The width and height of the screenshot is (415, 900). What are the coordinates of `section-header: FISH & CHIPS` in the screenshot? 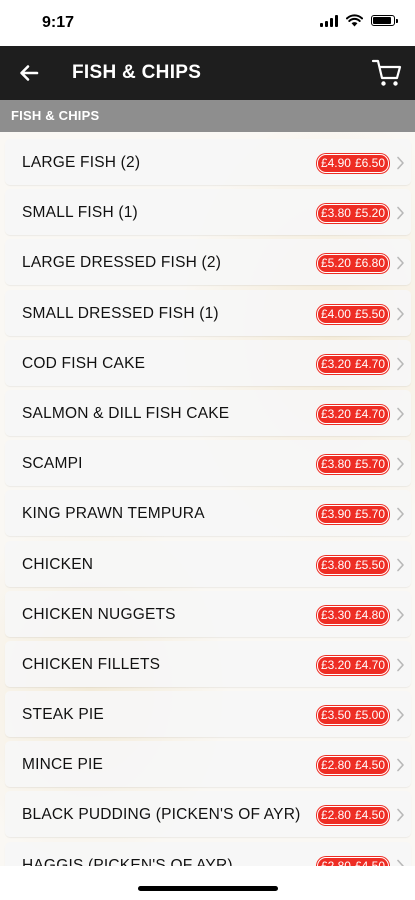 It's located at (207, 116).